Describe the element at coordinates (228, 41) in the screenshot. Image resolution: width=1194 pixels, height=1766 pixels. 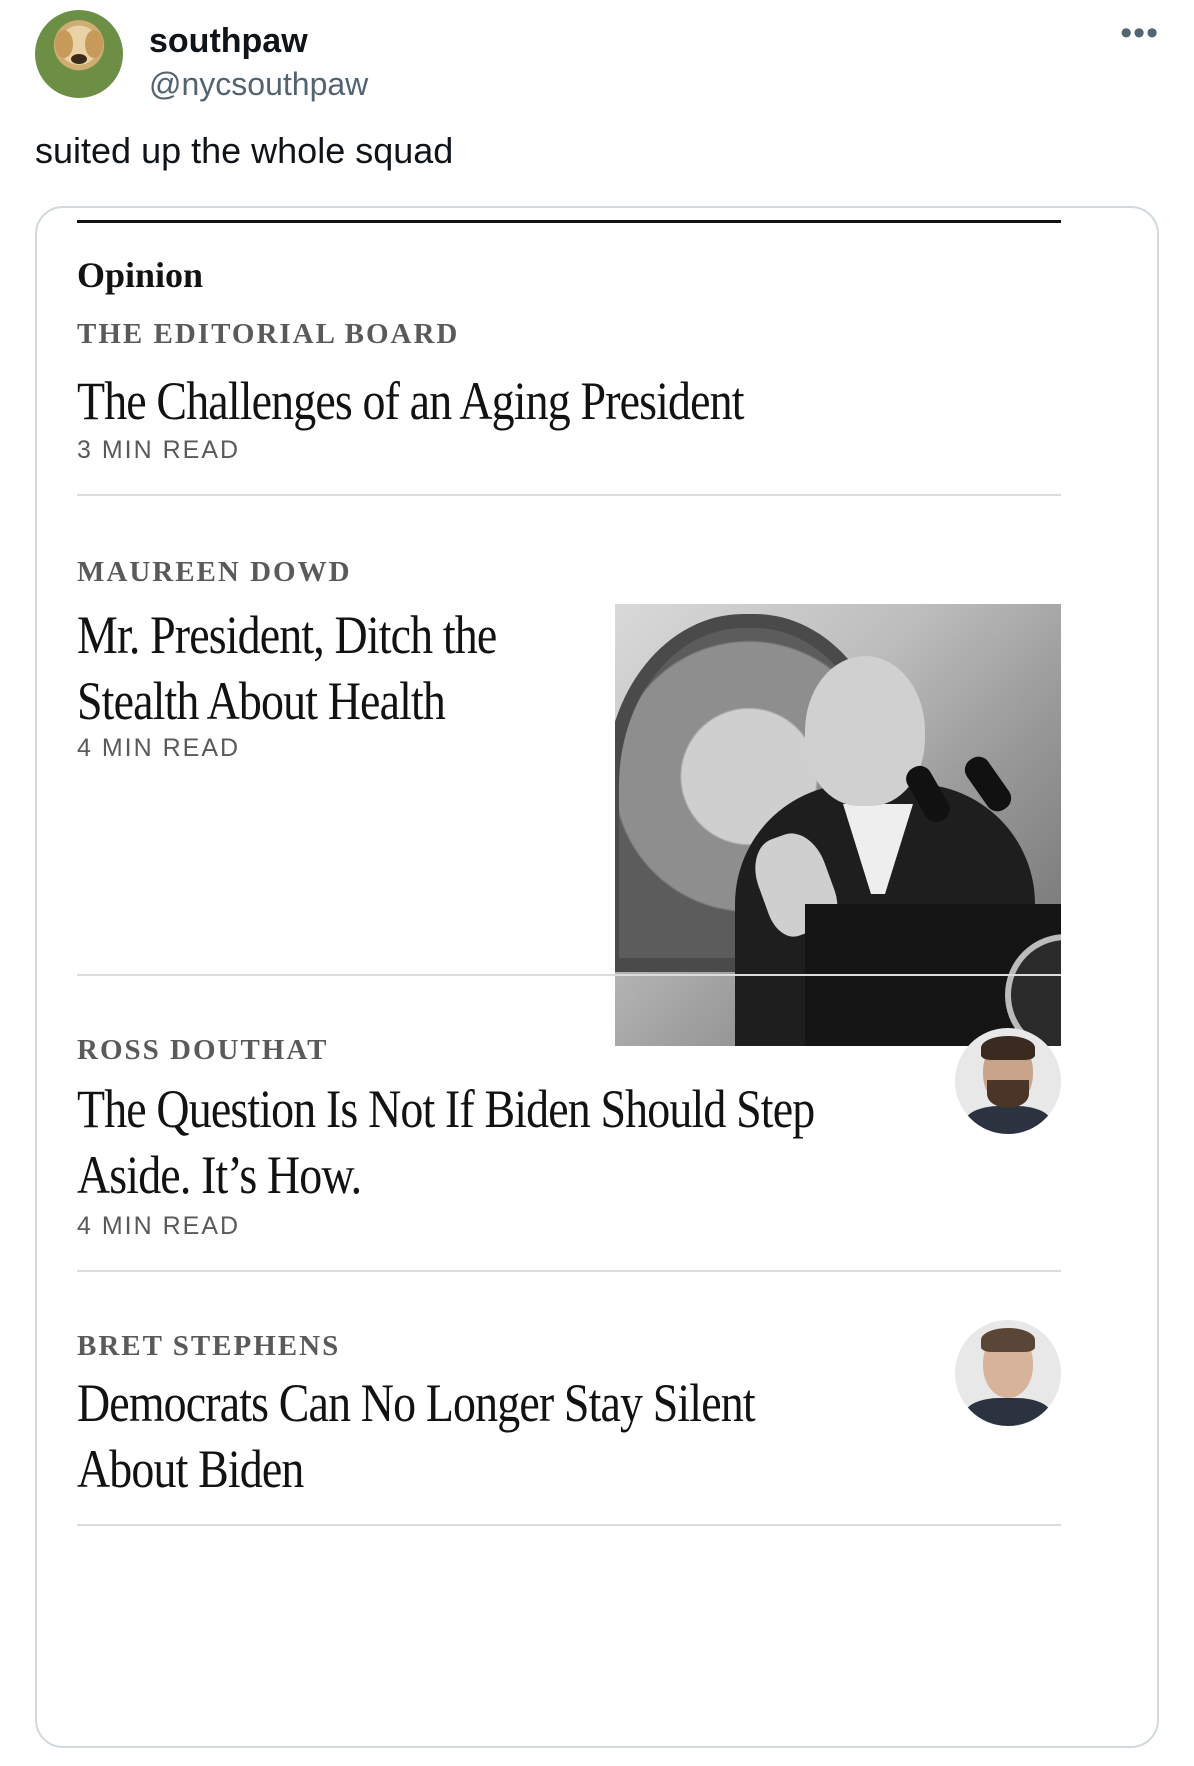
I see `display-name: southpaw` at that location.